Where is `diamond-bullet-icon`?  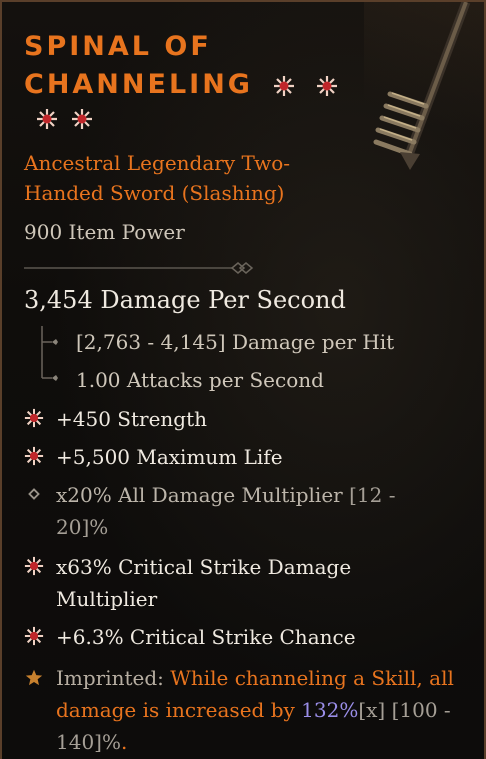
diamond-bullet-icon is located at coordinates (34, 494).